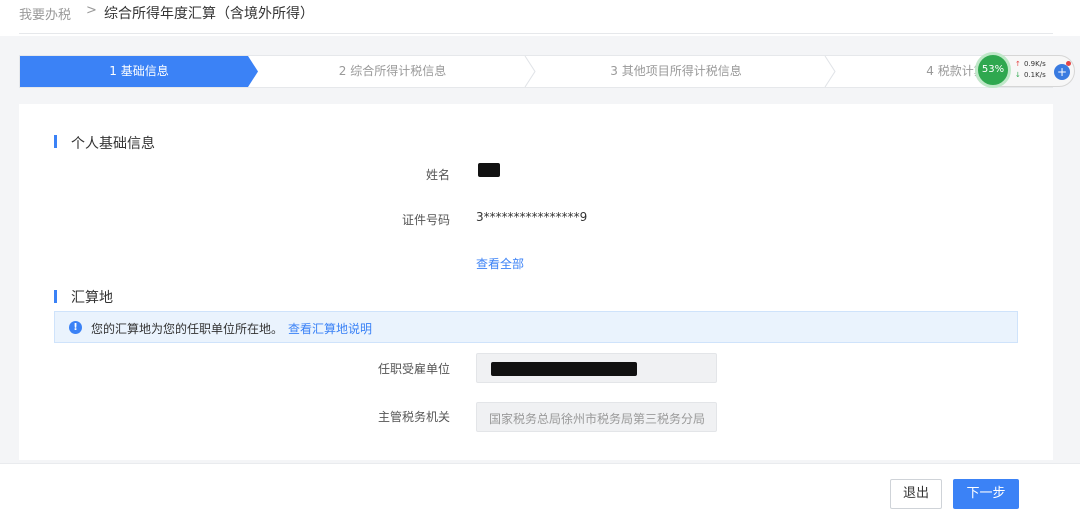 This screenshot has height=521, width=1080. Describe the element at coordinates (564, 369) in the screenshot. I see `redacted-employer` at that location.